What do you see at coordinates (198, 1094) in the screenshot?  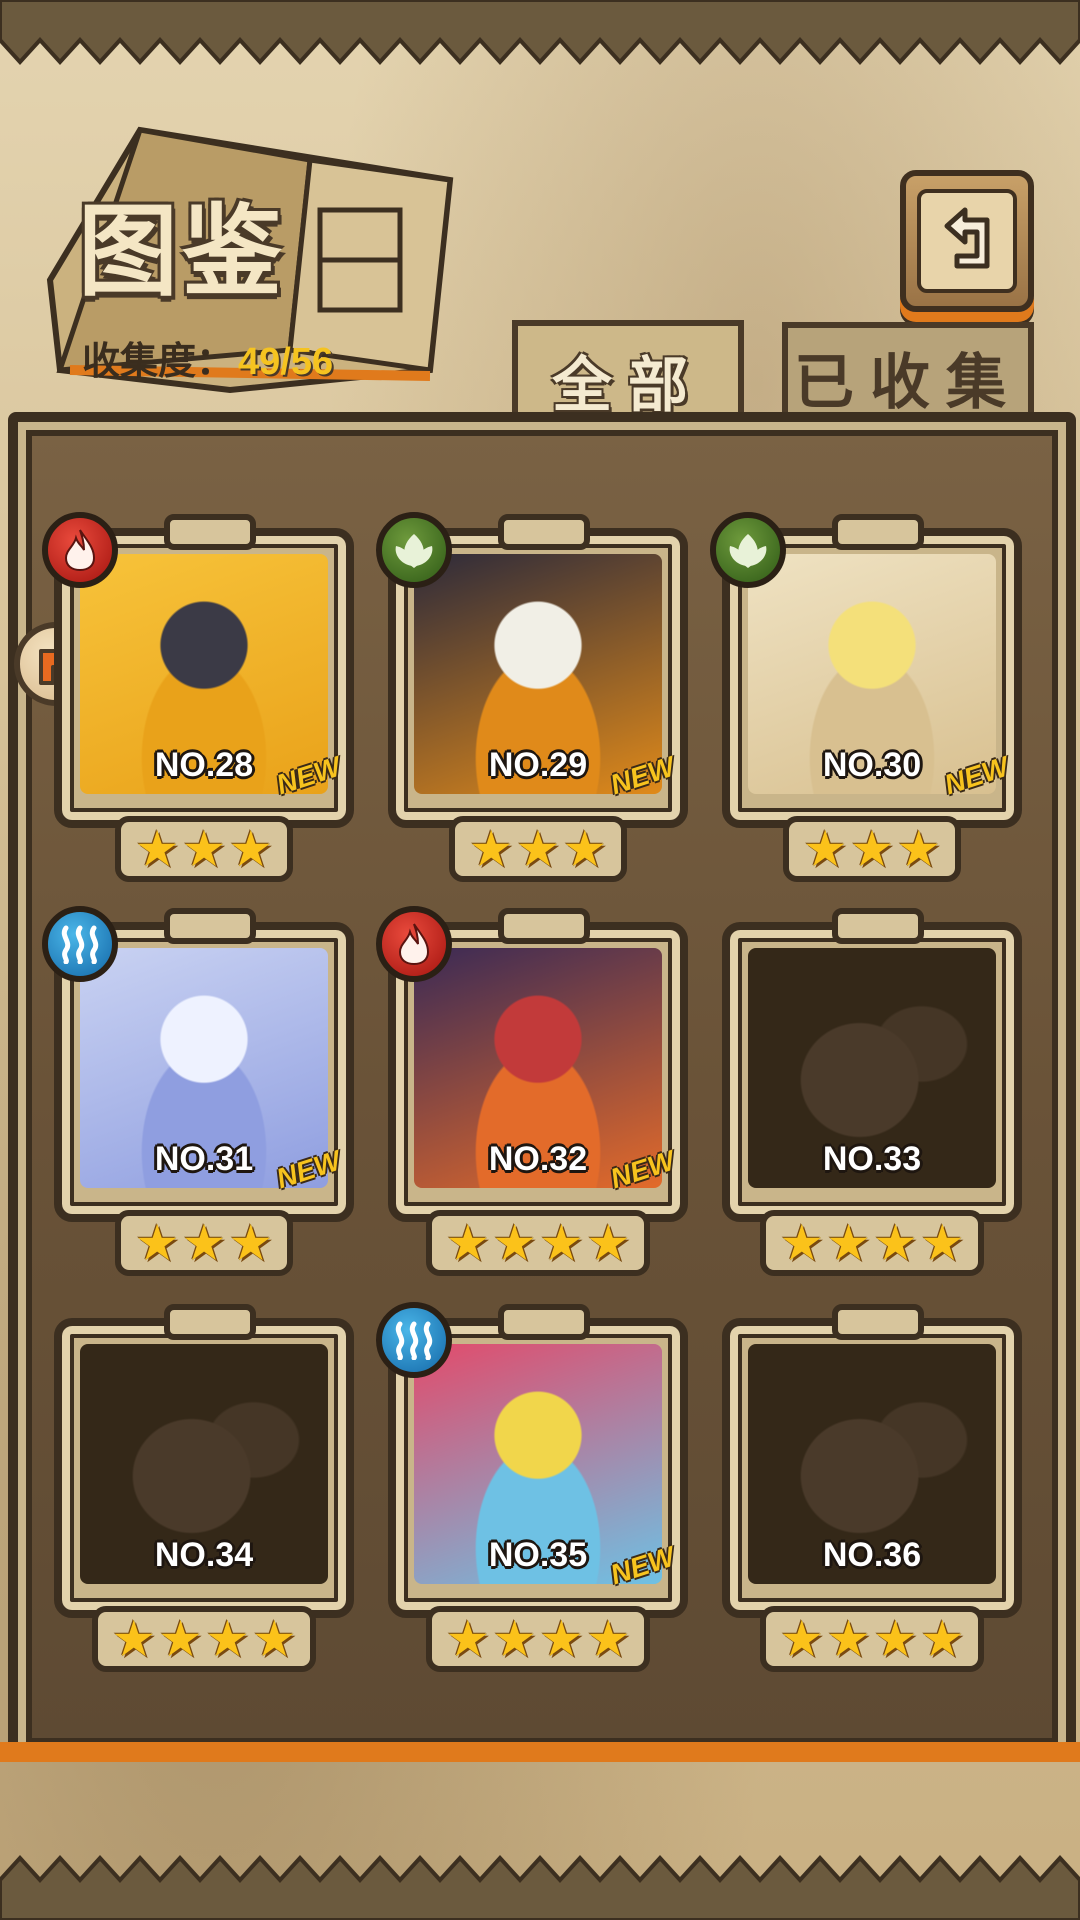 I see `character-card: NO.31 NEW ★ ★ ★` at bounding box center [198, 1094].